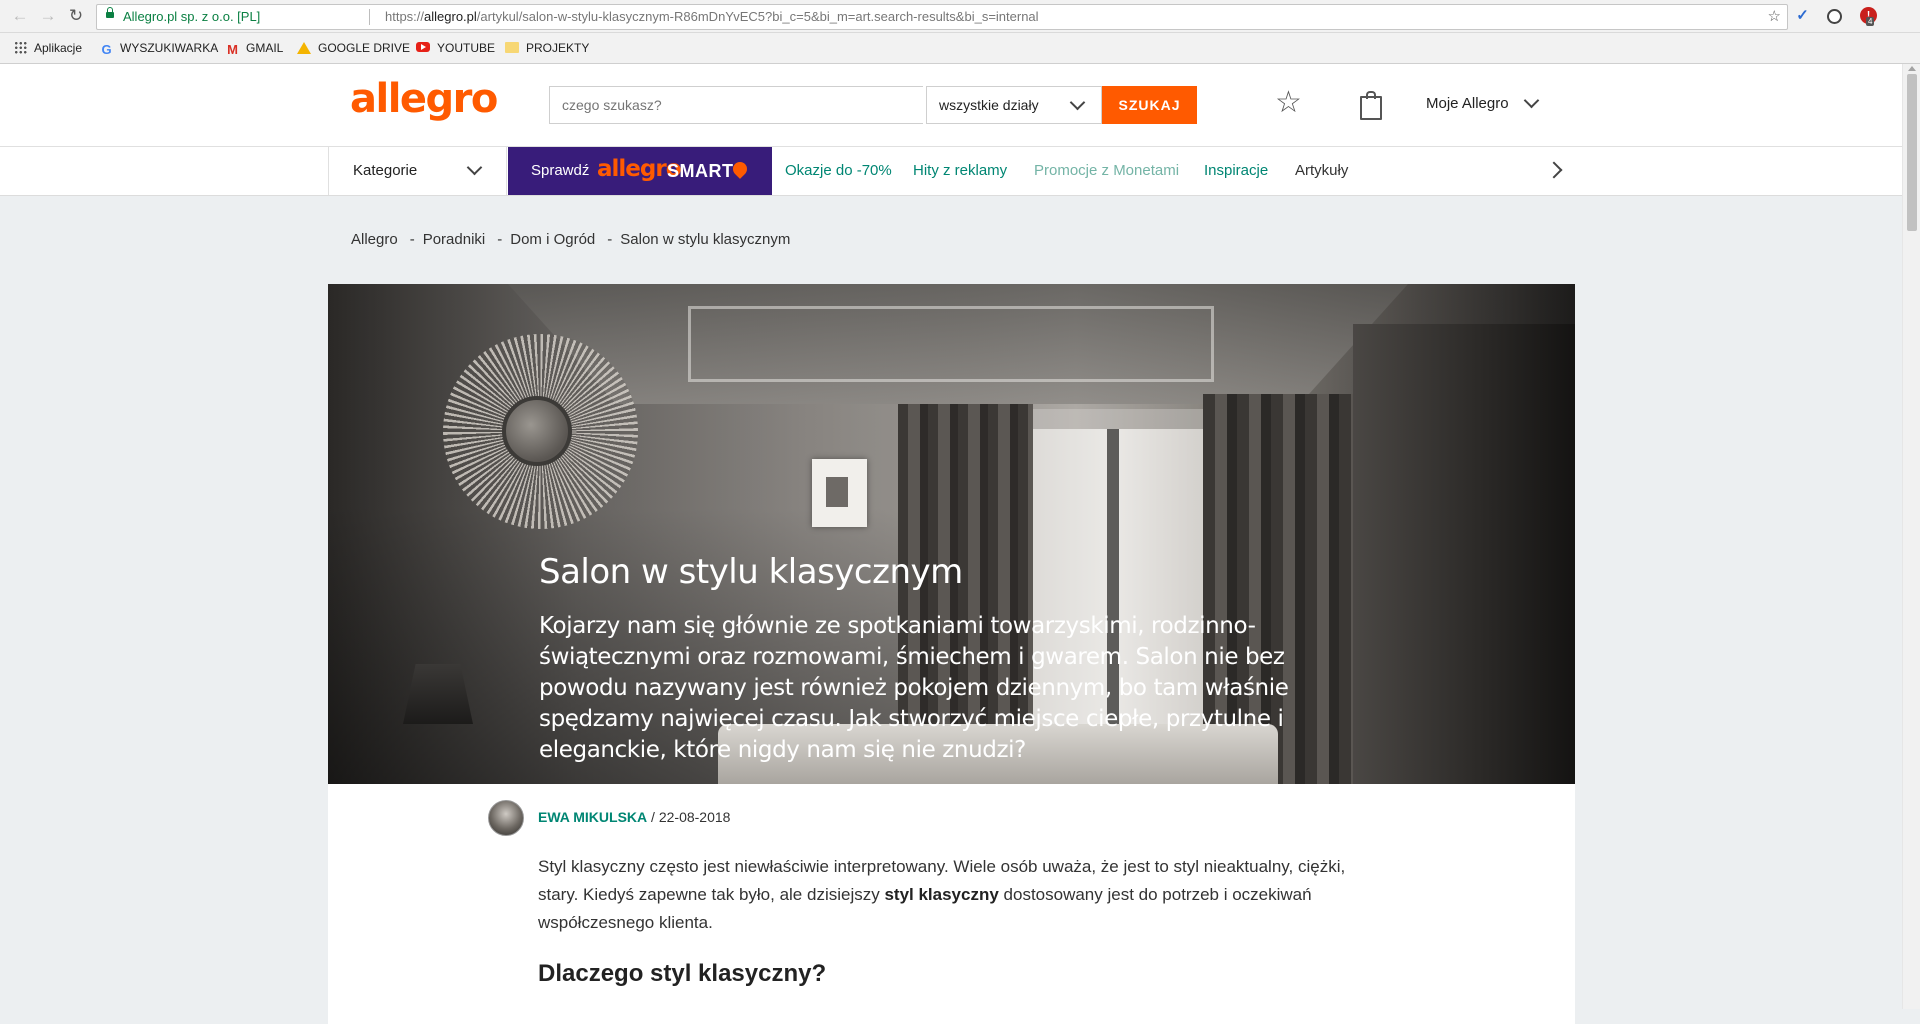  What do you see at coordinates (232, 49) in the screenshot?
I see `gmail-icon: M` at bounding box center [232, 49].